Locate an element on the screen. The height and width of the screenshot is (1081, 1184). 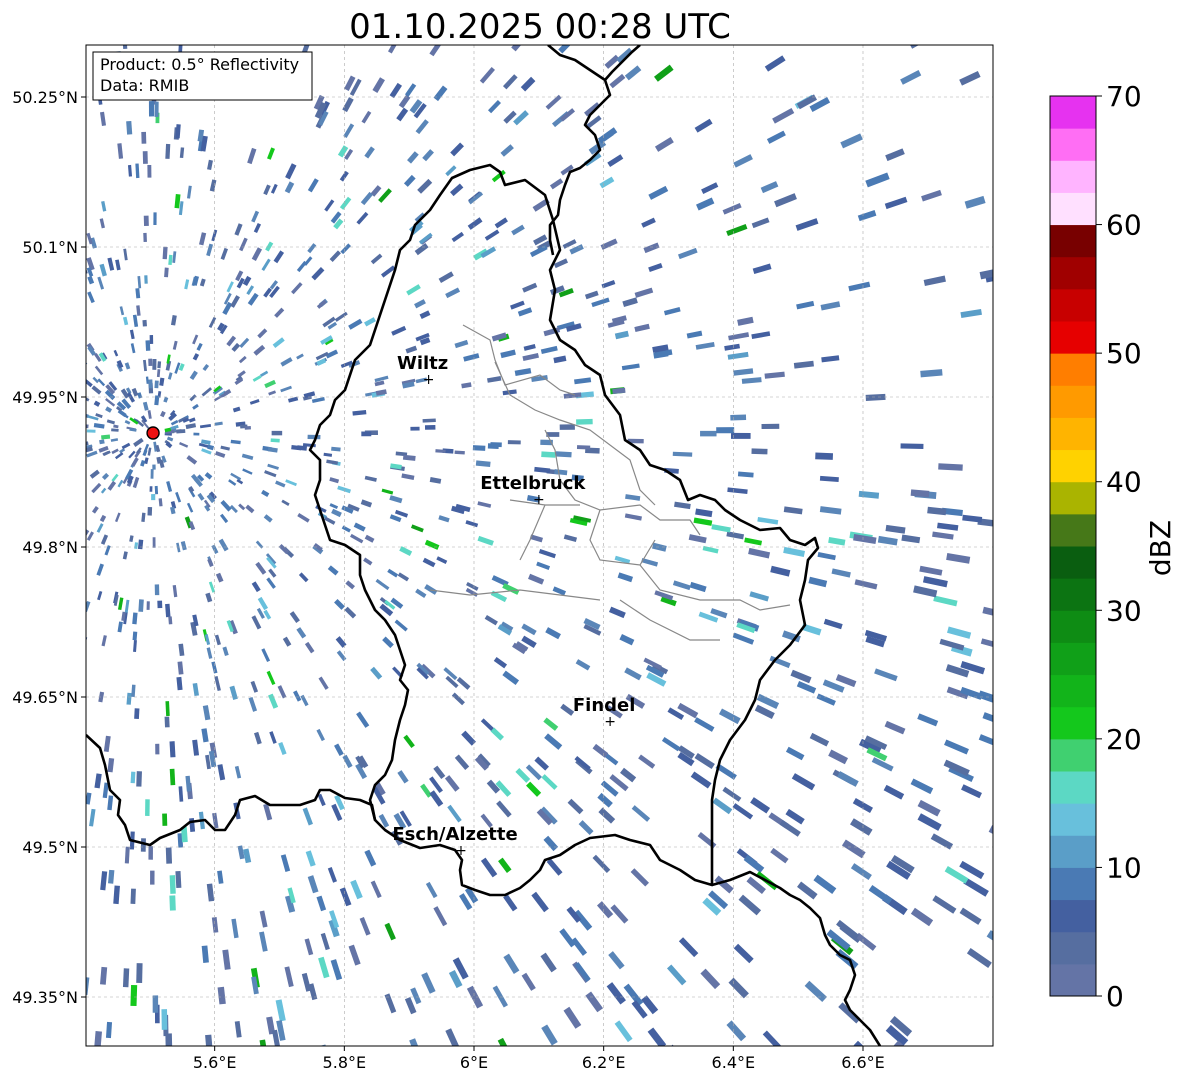
info-product-text: Product: 0.5° Reflectivity is located at coordinates (199, 64).